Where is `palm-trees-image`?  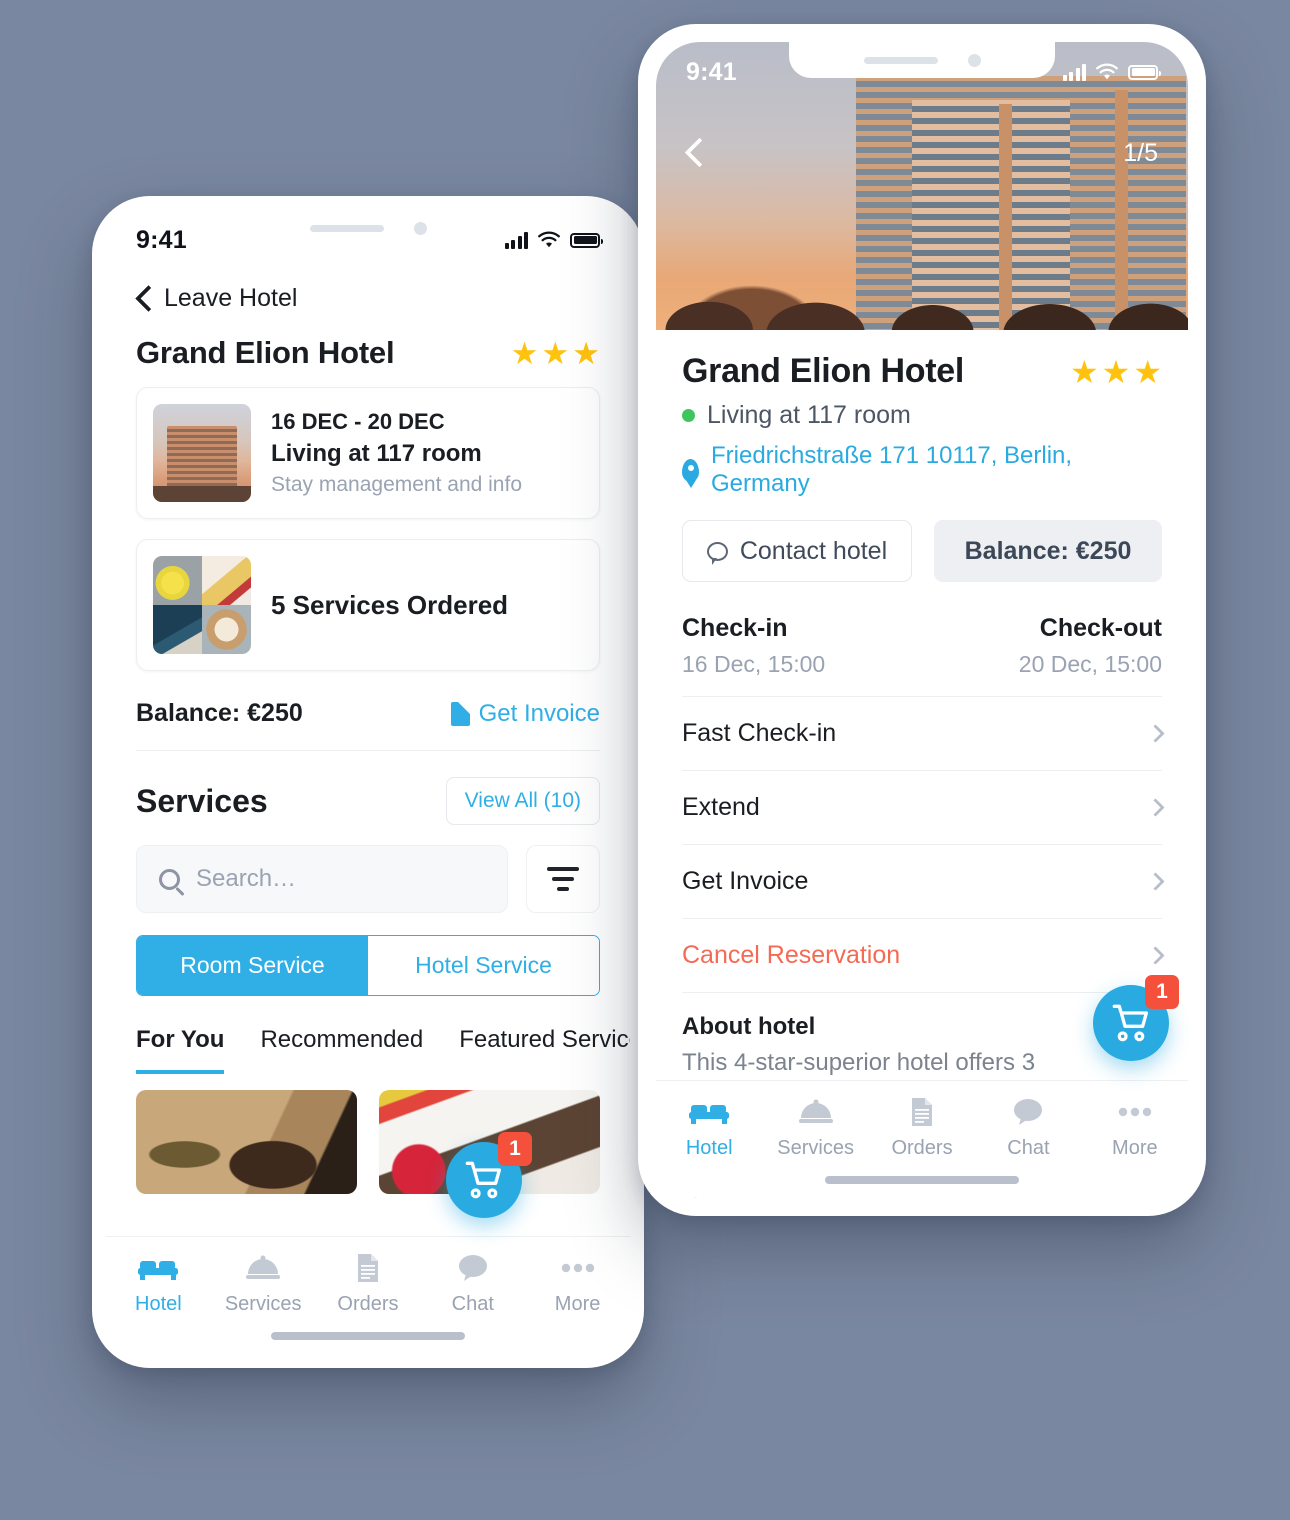
palm-trees-image is located at coordinates (922, 284).